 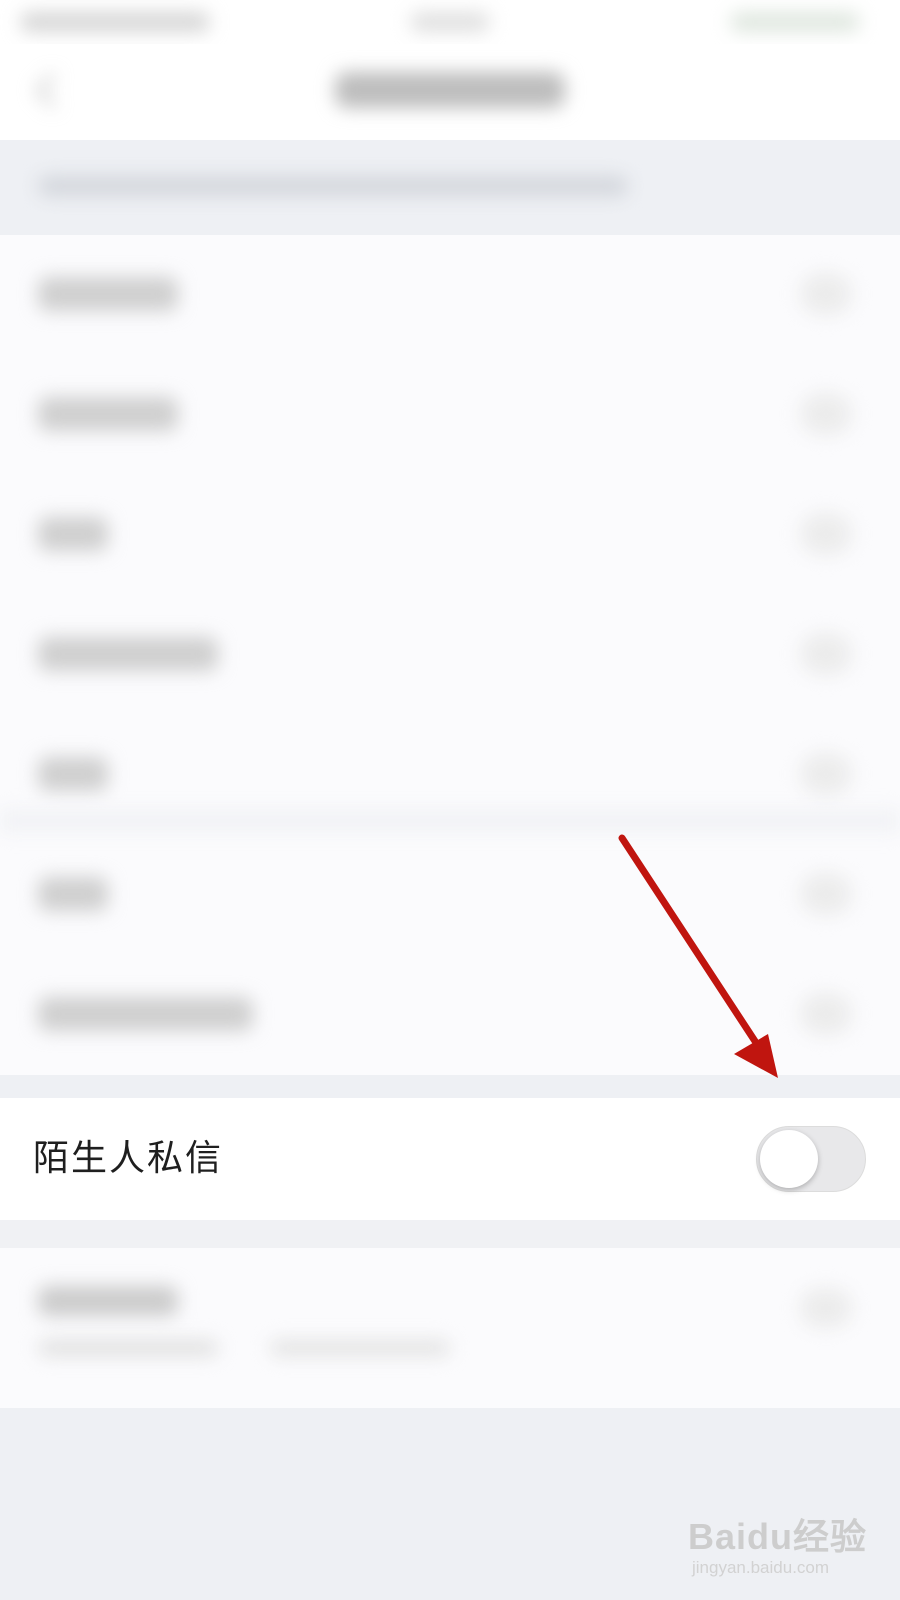 I want to click on toggle-knob, so click(x=789, y=1159).